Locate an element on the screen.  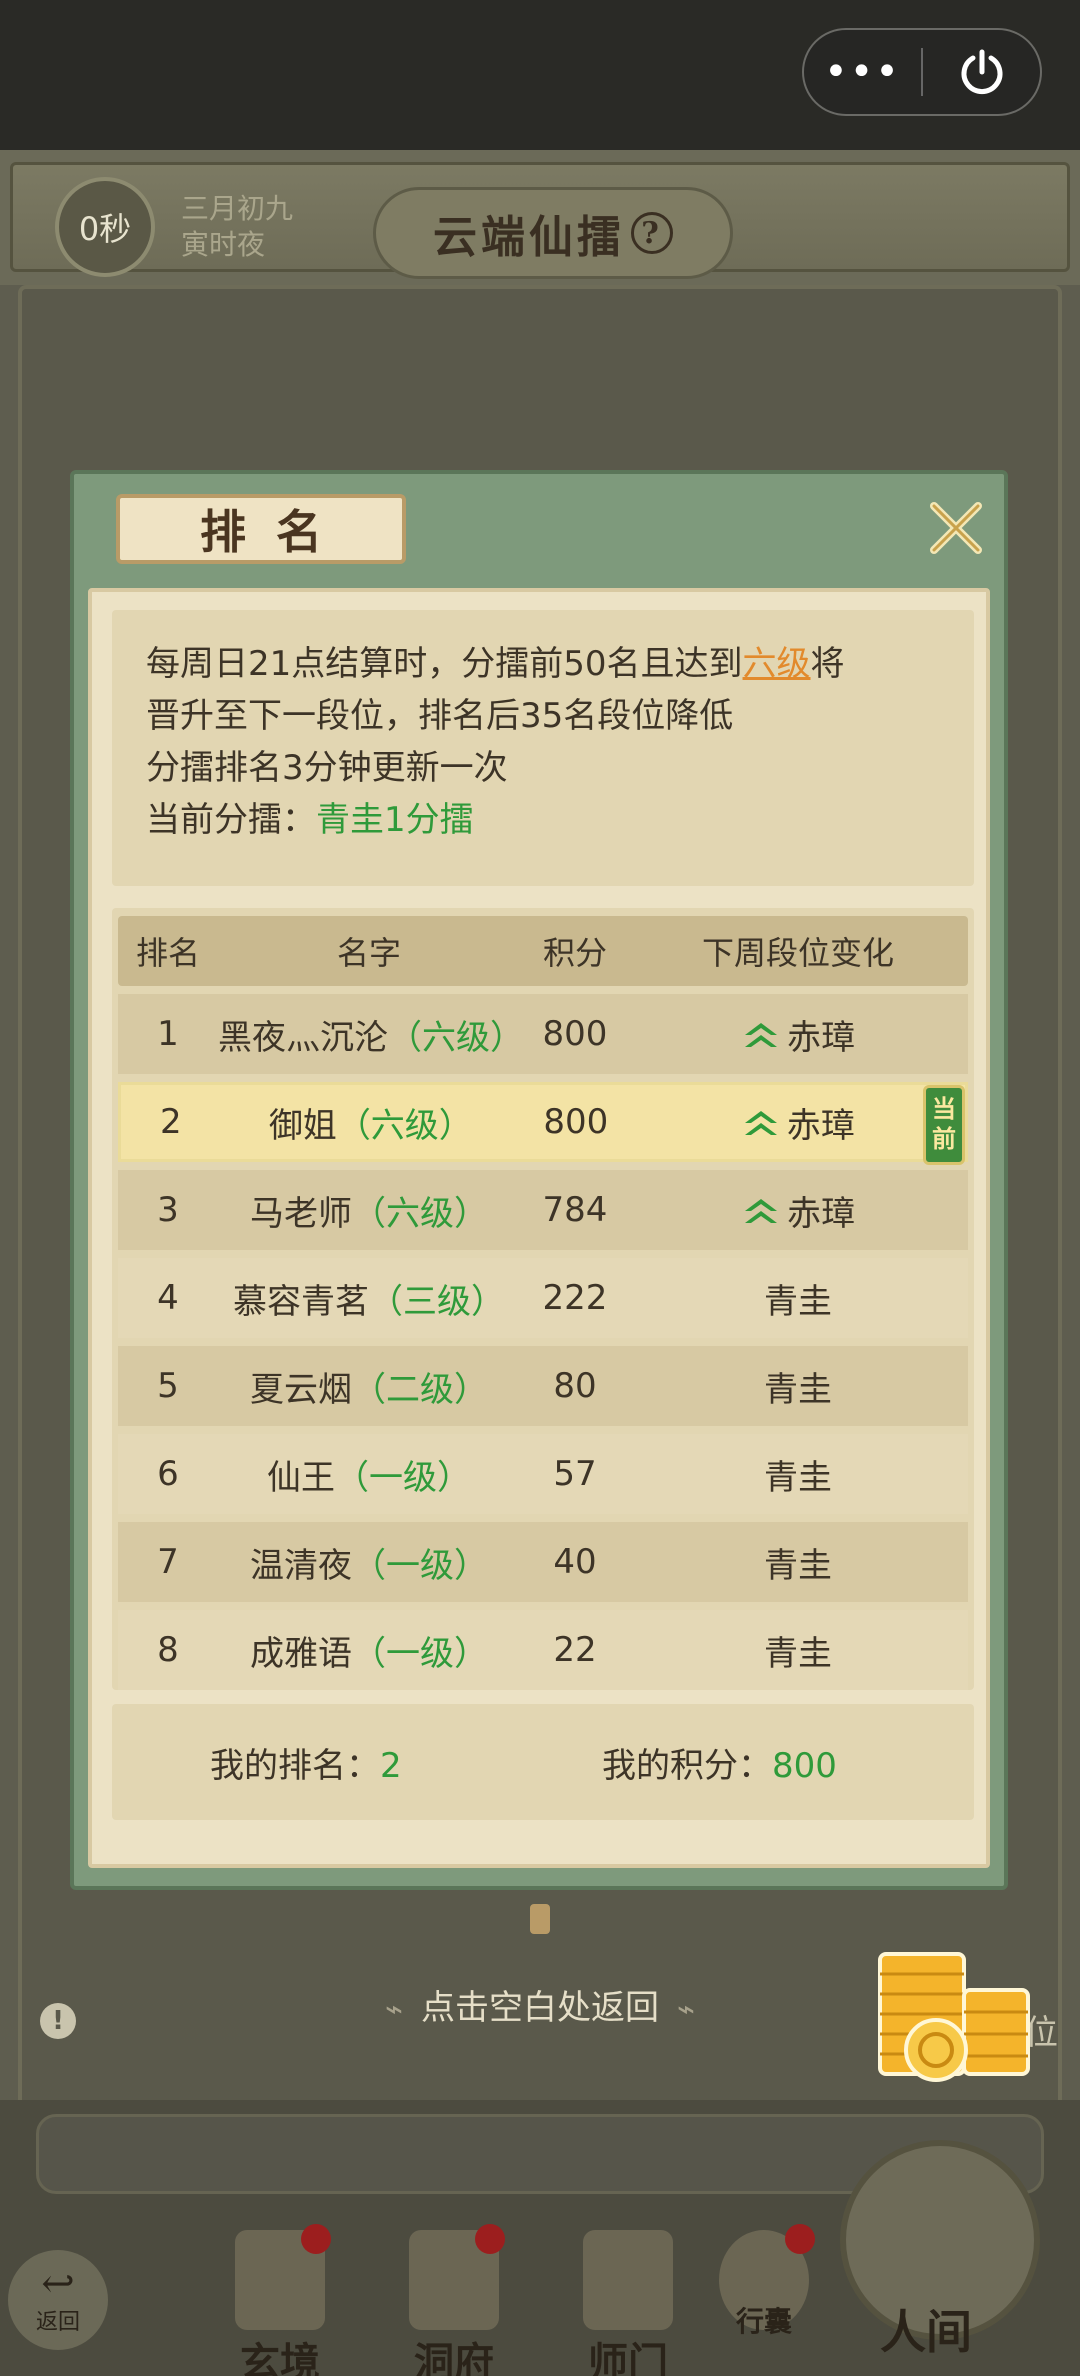
nav-item-xuanjing: 玄境 is located at coordinates (280, 2300).